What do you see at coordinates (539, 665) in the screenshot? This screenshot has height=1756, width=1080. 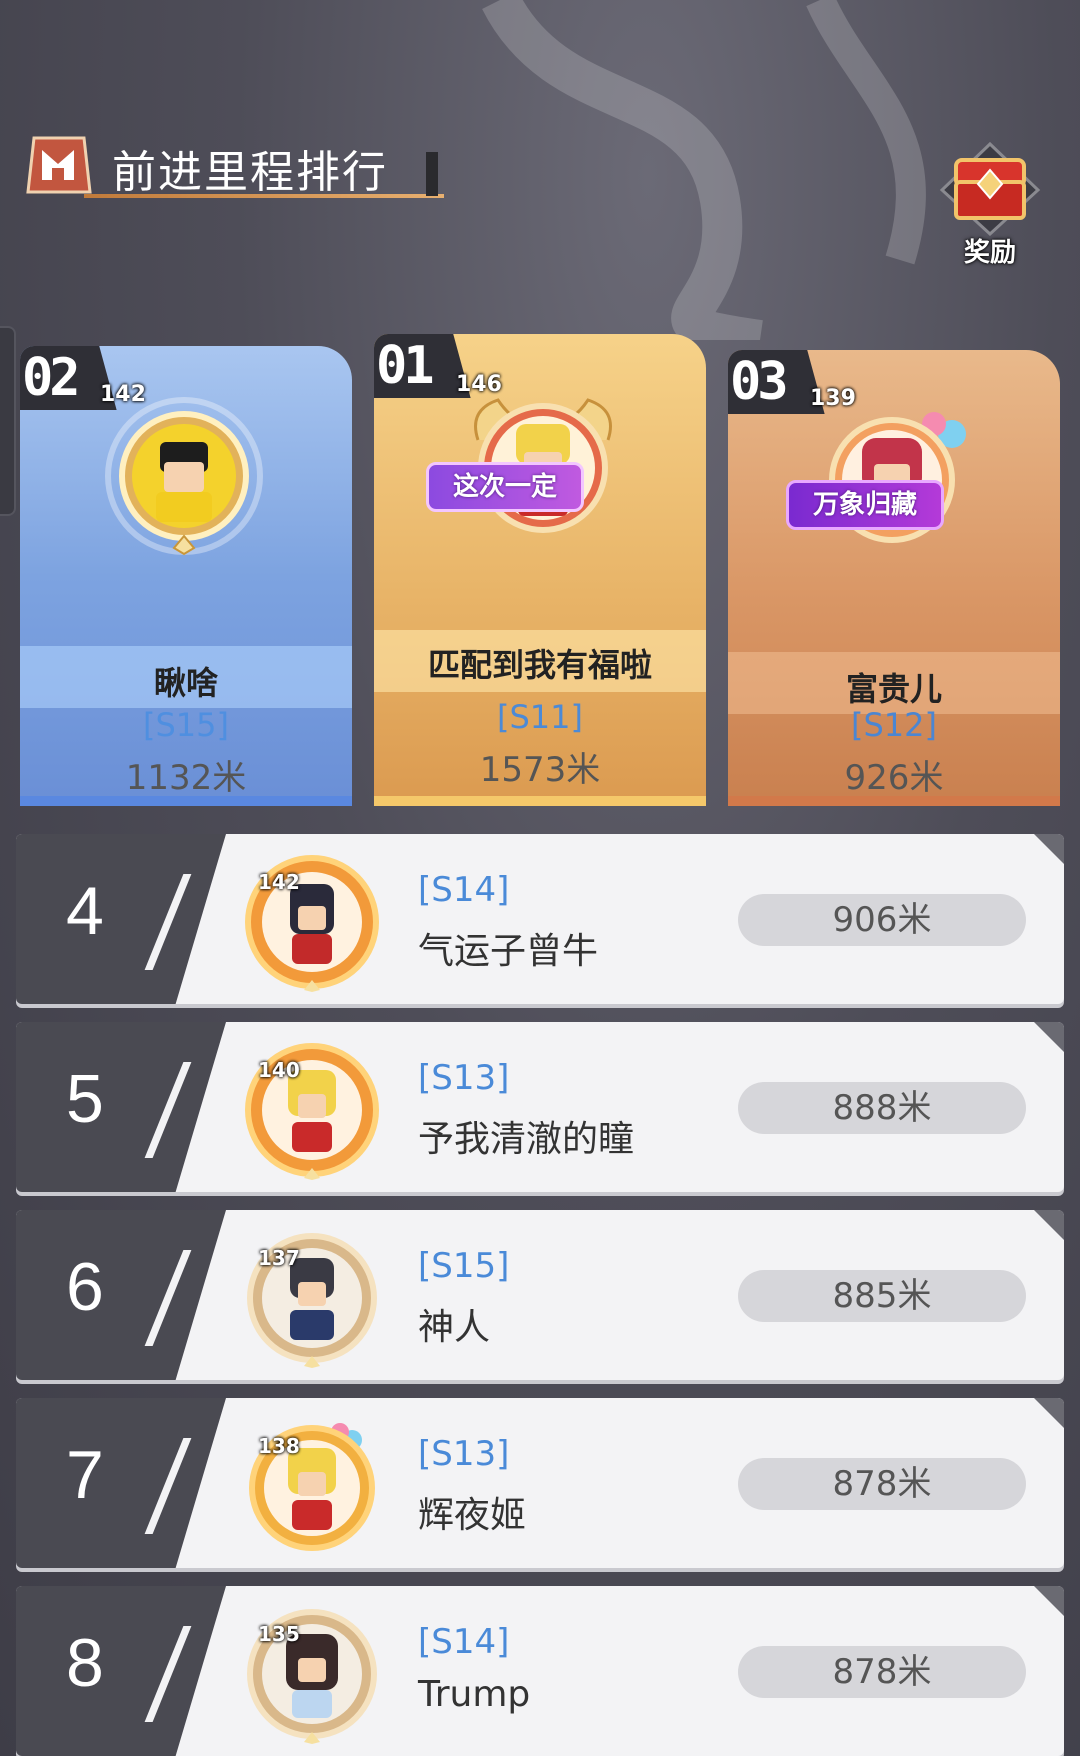 I see `player-name: 匹配到我有福啦` at bounding box center [539, 665].